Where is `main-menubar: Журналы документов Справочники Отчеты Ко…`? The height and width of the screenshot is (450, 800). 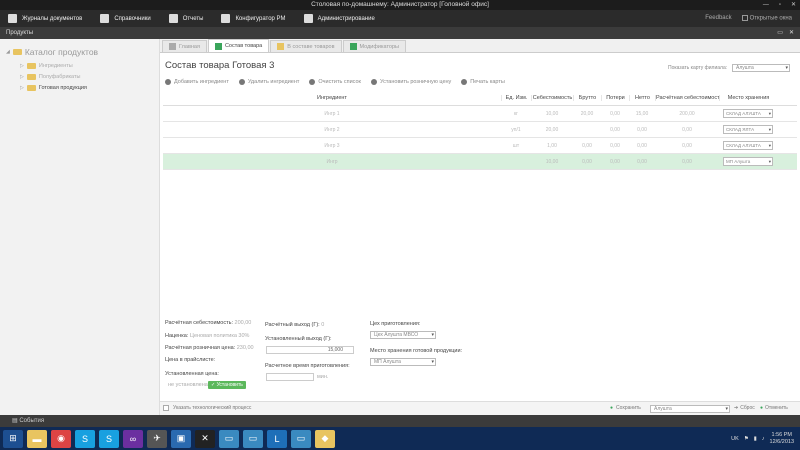 main-menubar: Журналы документов Справочники Отчеты Ко… is located at coordinates (400, 18).